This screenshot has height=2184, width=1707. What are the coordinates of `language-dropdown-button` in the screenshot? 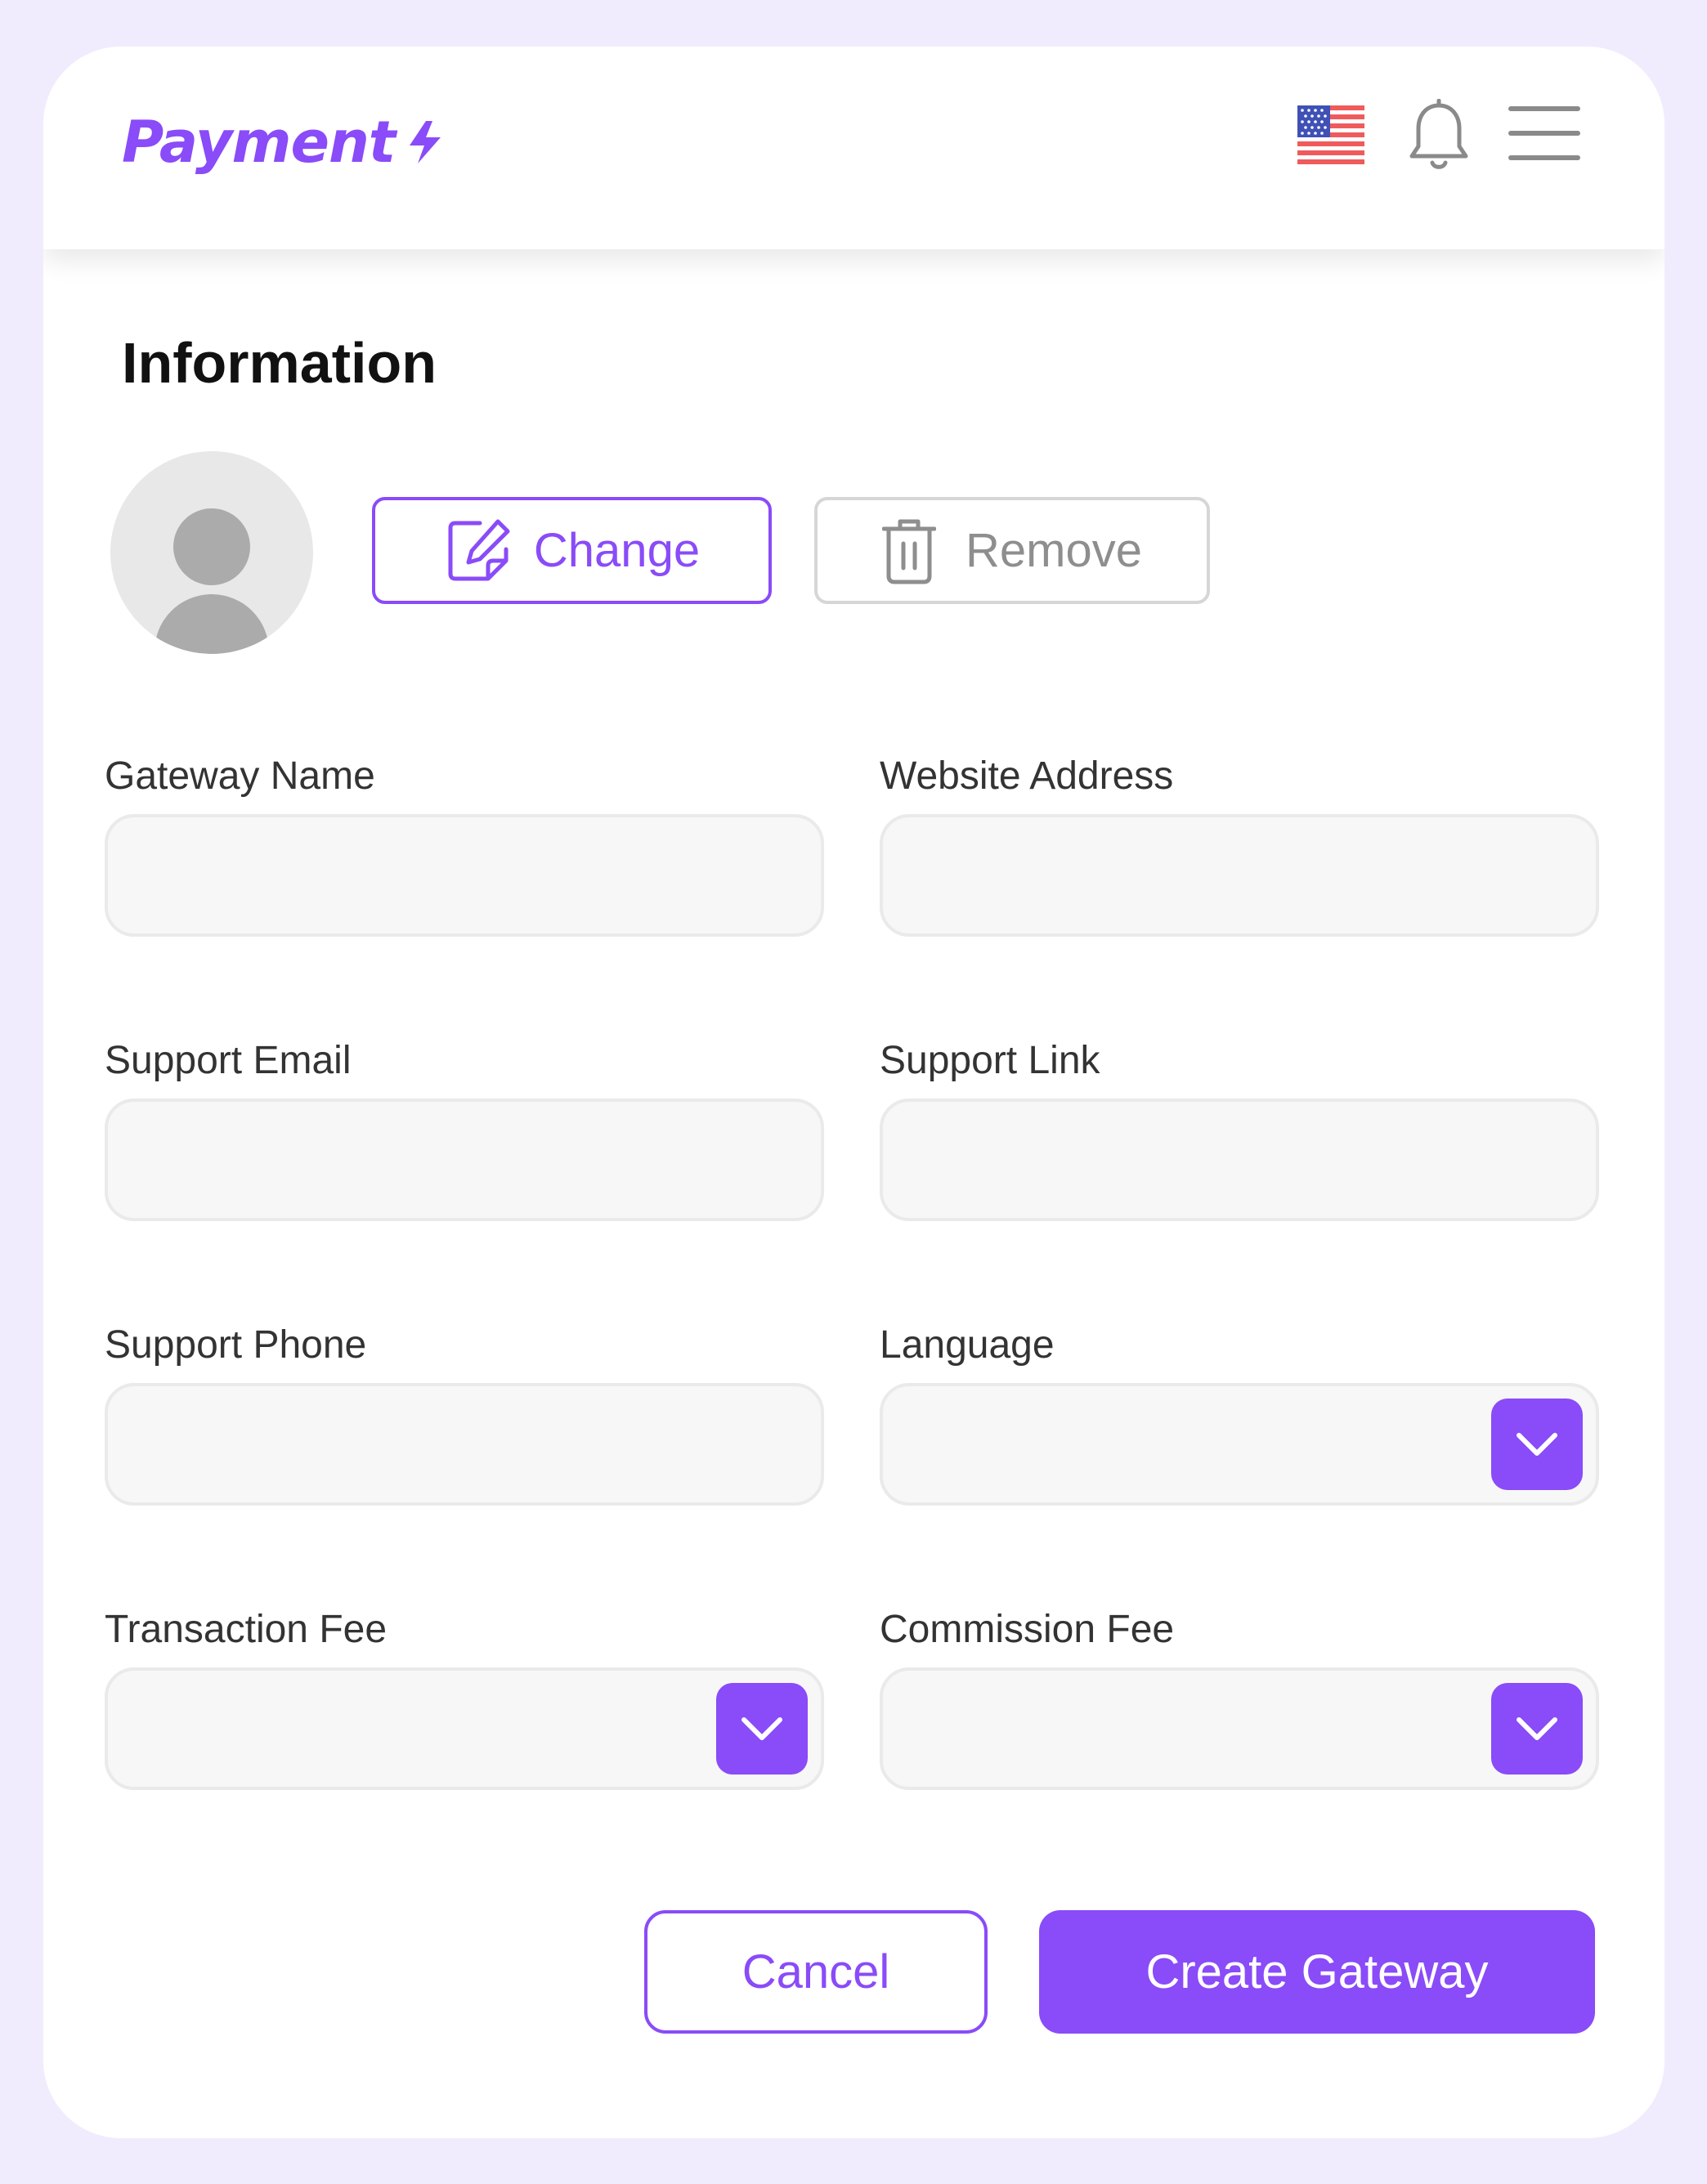 It's located at (1537, 1444).